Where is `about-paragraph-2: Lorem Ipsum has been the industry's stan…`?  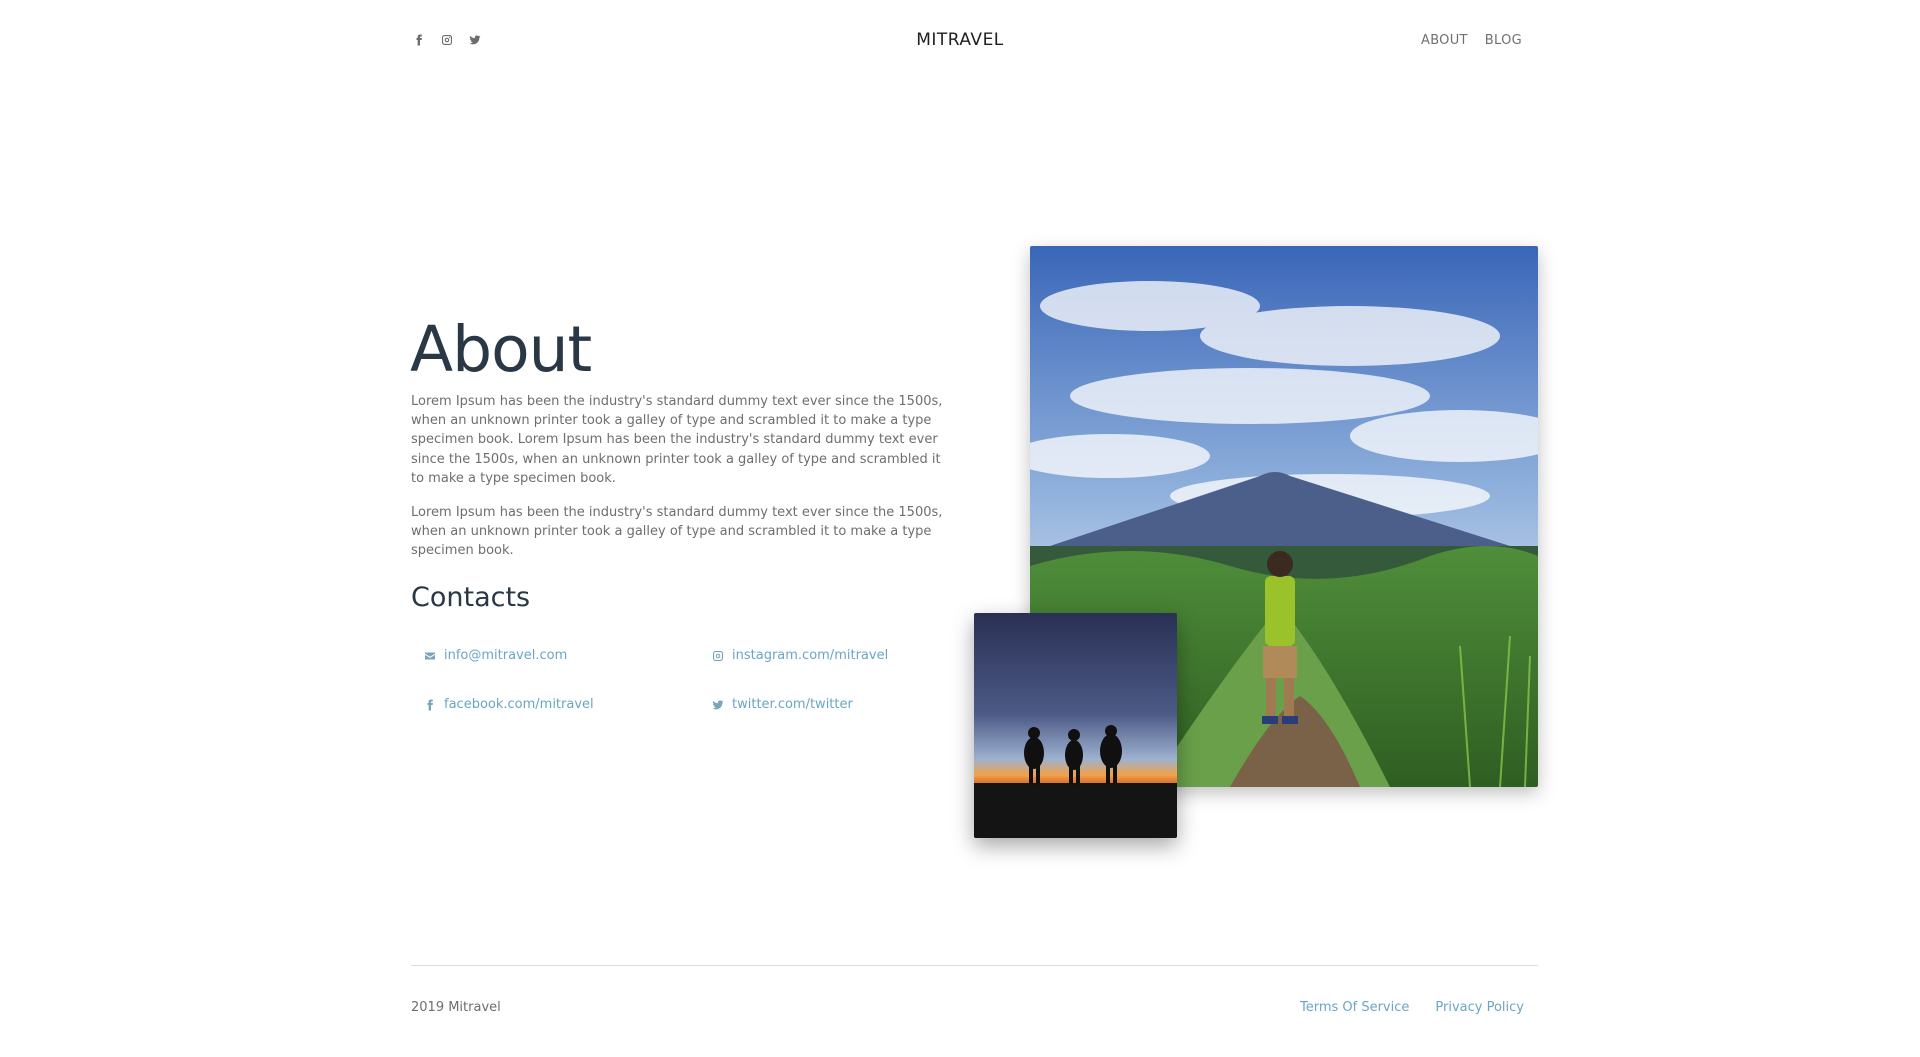
about-paragraph-2: Lorem Ipsum has been the industry's stan… is located at coordinates (677, 532).